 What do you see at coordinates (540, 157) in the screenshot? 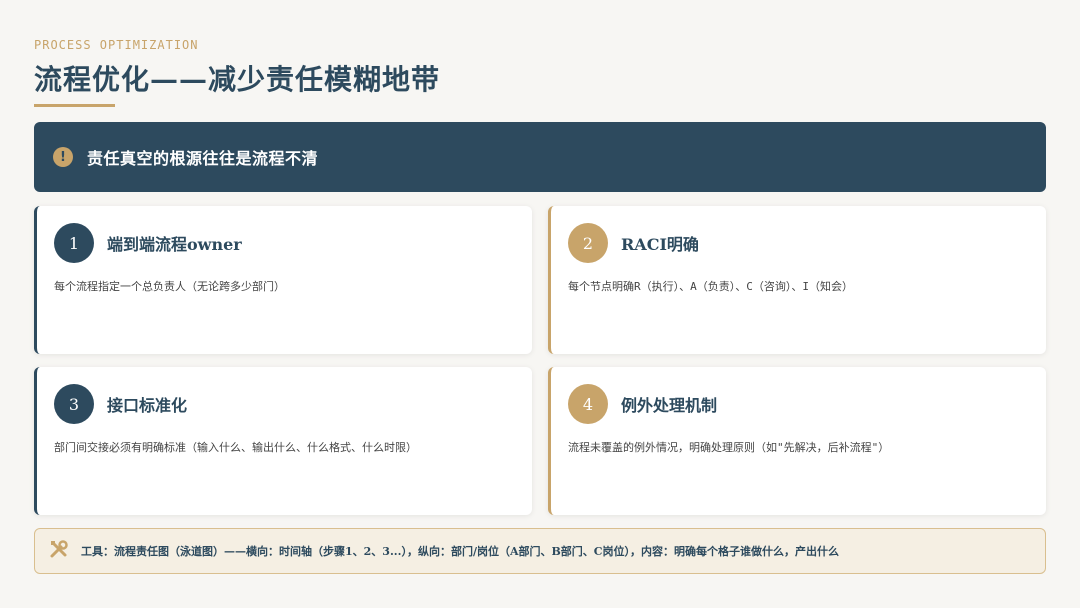
I see `key-insight-banner: ! 责任真空的根源往往是流程不清` at bounding box center [540, 157].